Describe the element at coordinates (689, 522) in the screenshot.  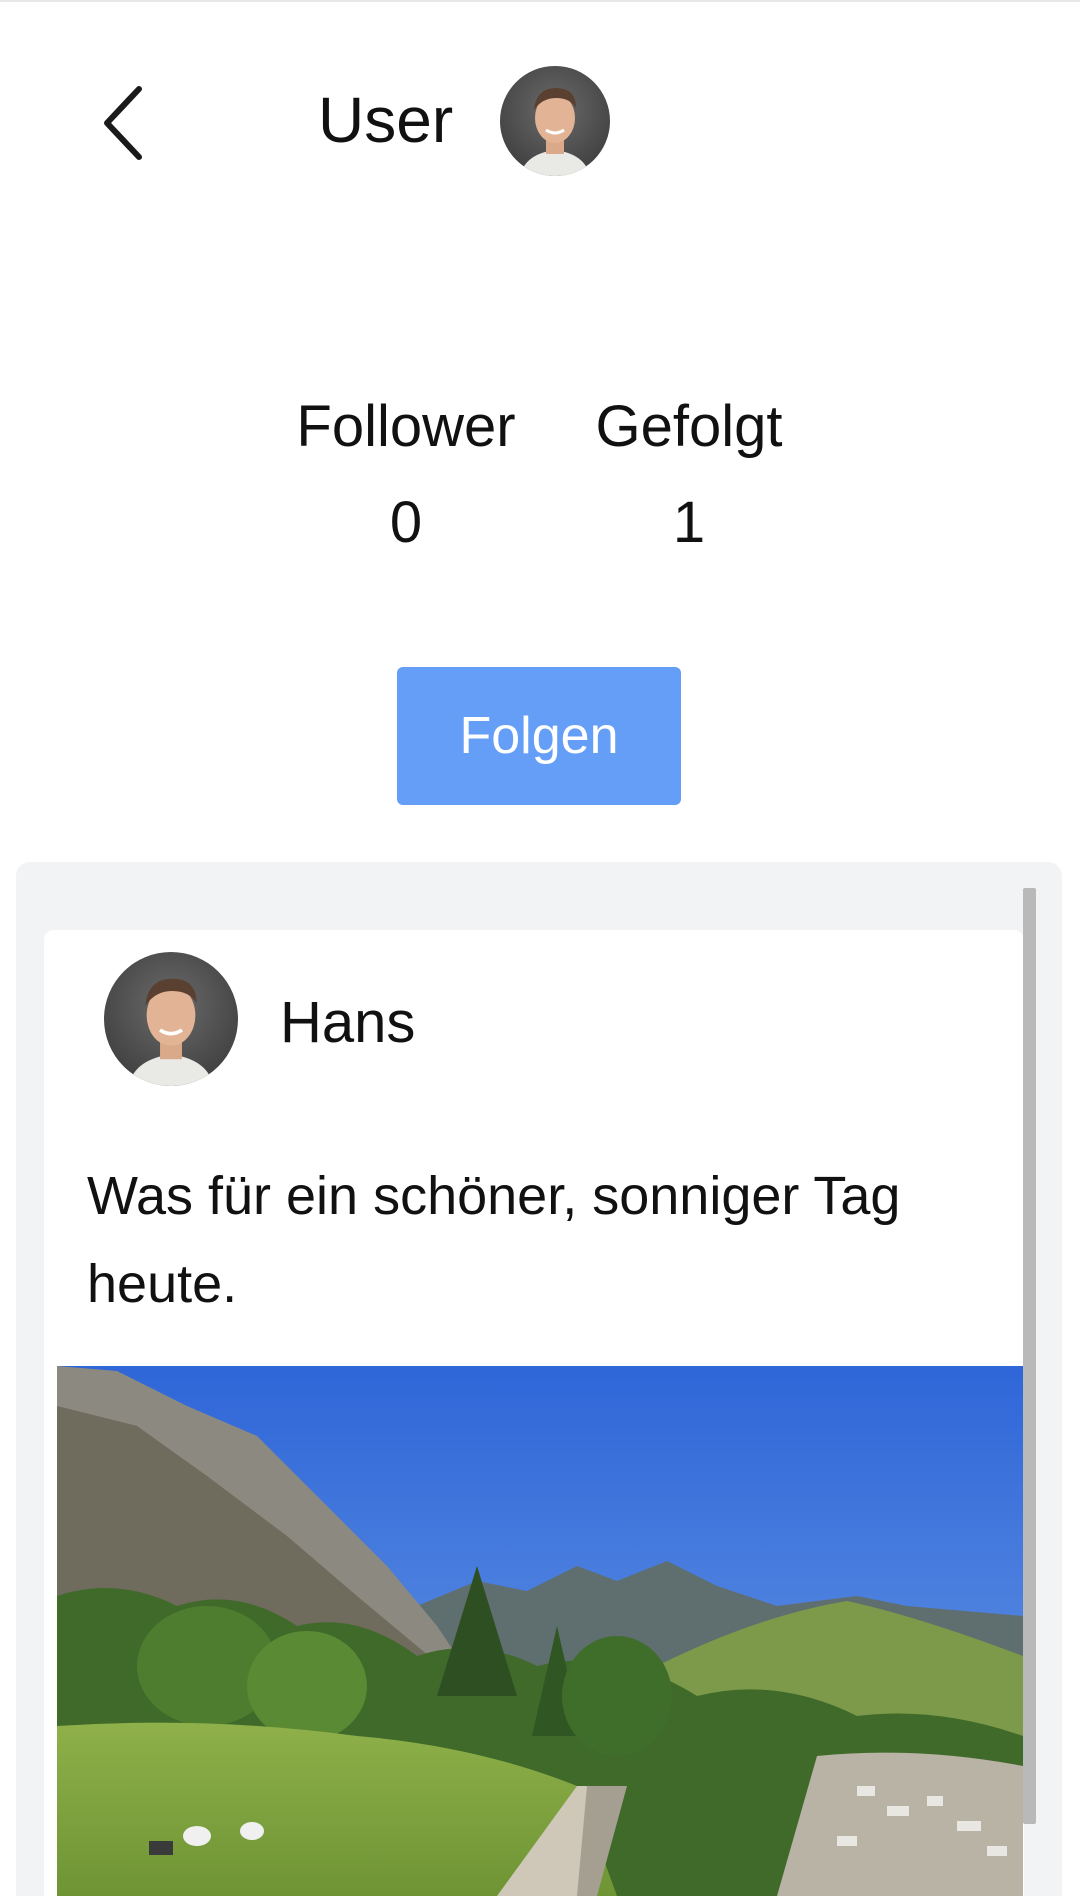
I see `following-count: 1` at that location.